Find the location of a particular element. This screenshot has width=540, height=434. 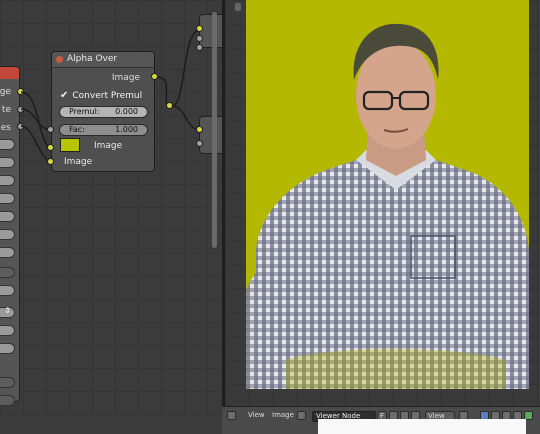

output-image-label: Image is located at coordinates (125, 78).